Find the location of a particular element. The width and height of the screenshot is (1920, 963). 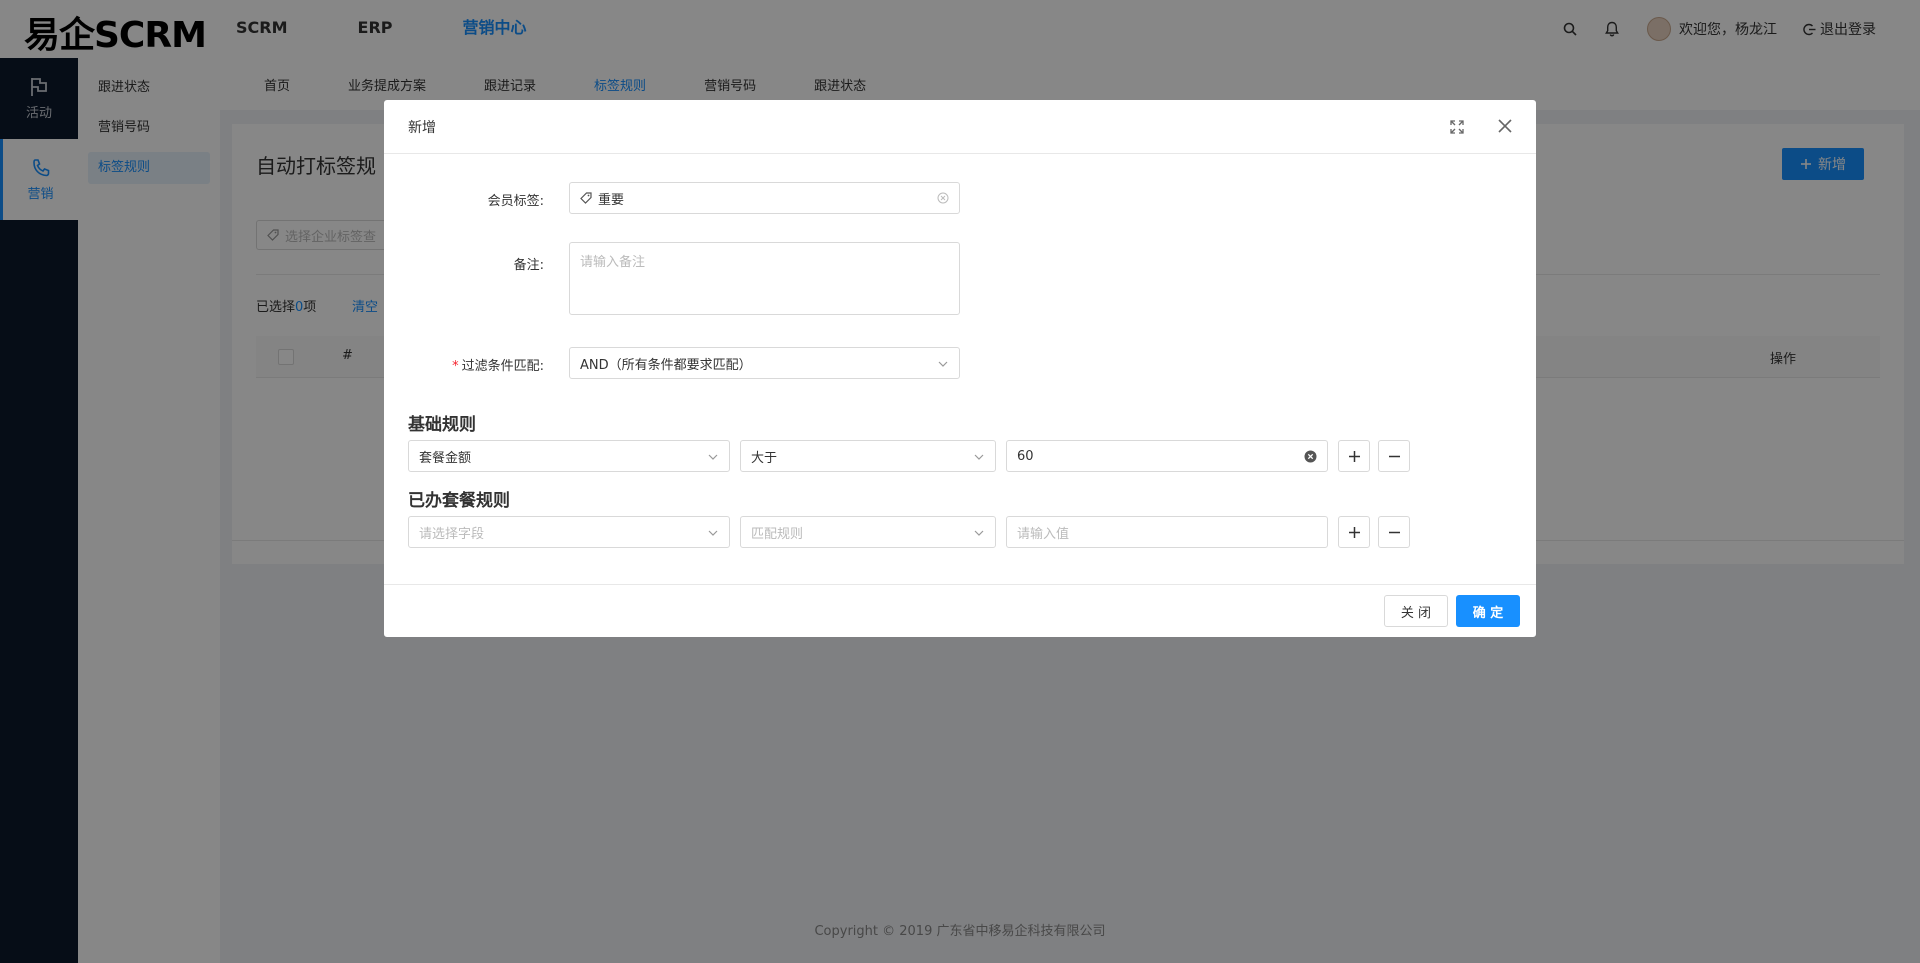

package-rule-operator-select: 匹配规则 is located at coordinates (868, 532).